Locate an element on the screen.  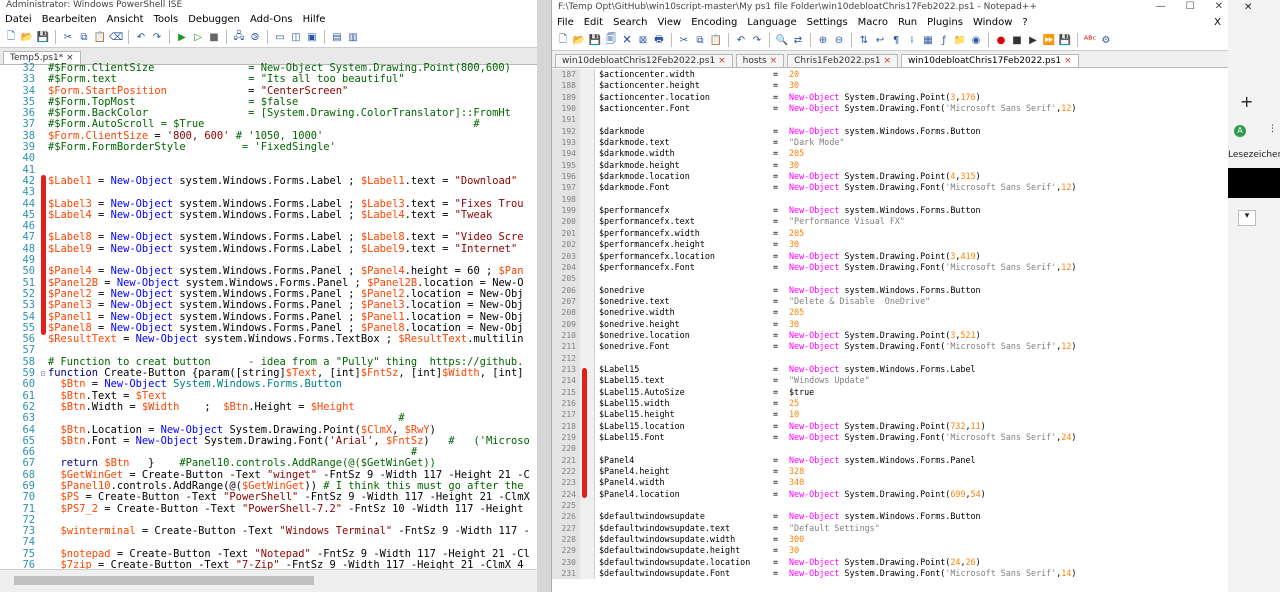
replace-icon: ⇄ is located at coordinates (798, 40).